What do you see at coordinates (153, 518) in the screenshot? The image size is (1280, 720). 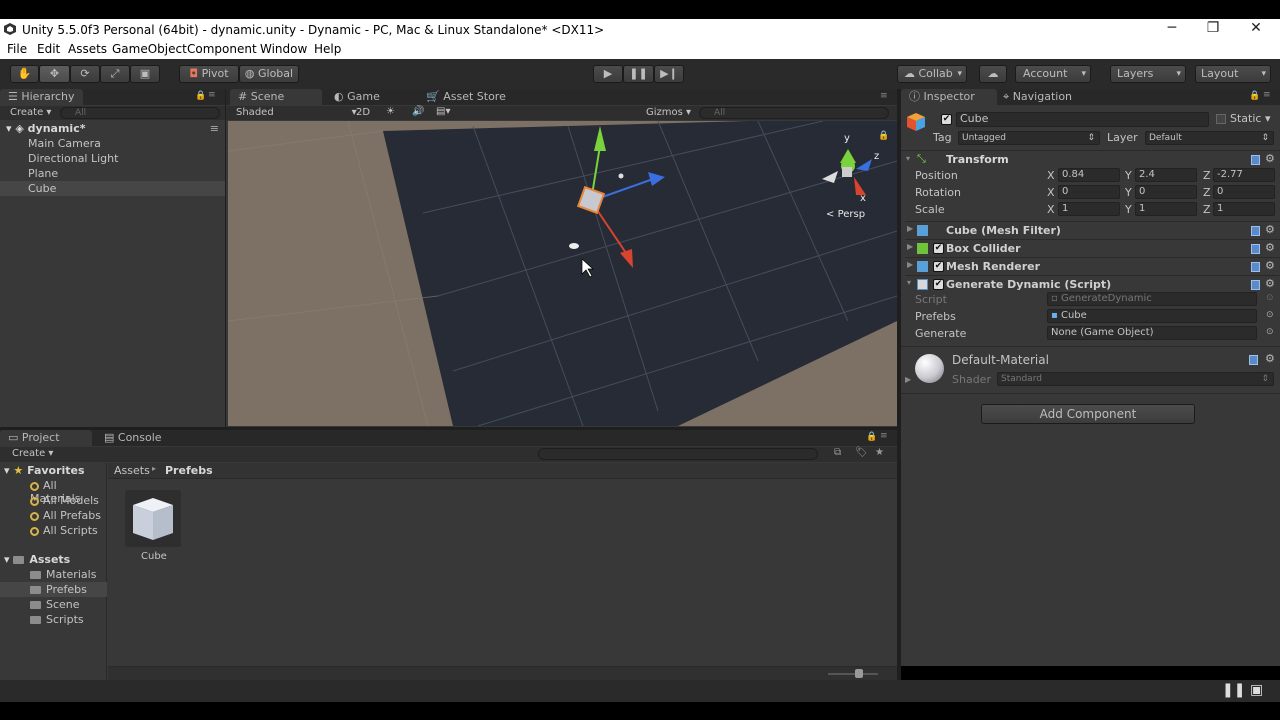 I see `asset-tile-cube` at bounding box center [153, 518].